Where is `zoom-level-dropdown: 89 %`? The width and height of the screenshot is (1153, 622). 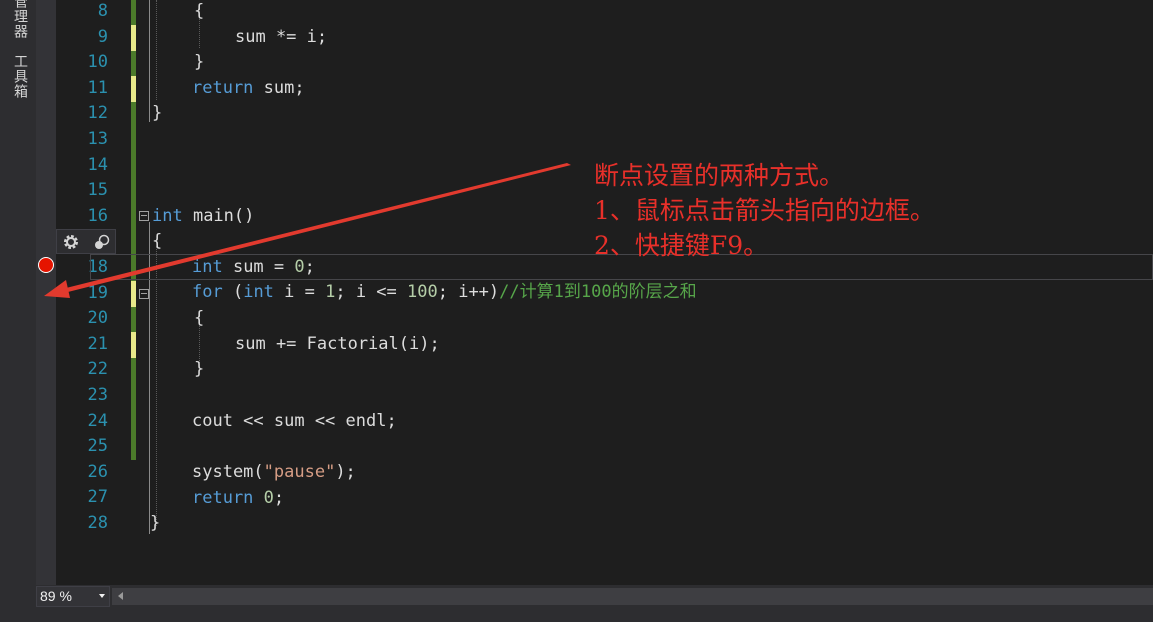
zoom-level-dropdown: 89 % is located at coordinates (73, 596).